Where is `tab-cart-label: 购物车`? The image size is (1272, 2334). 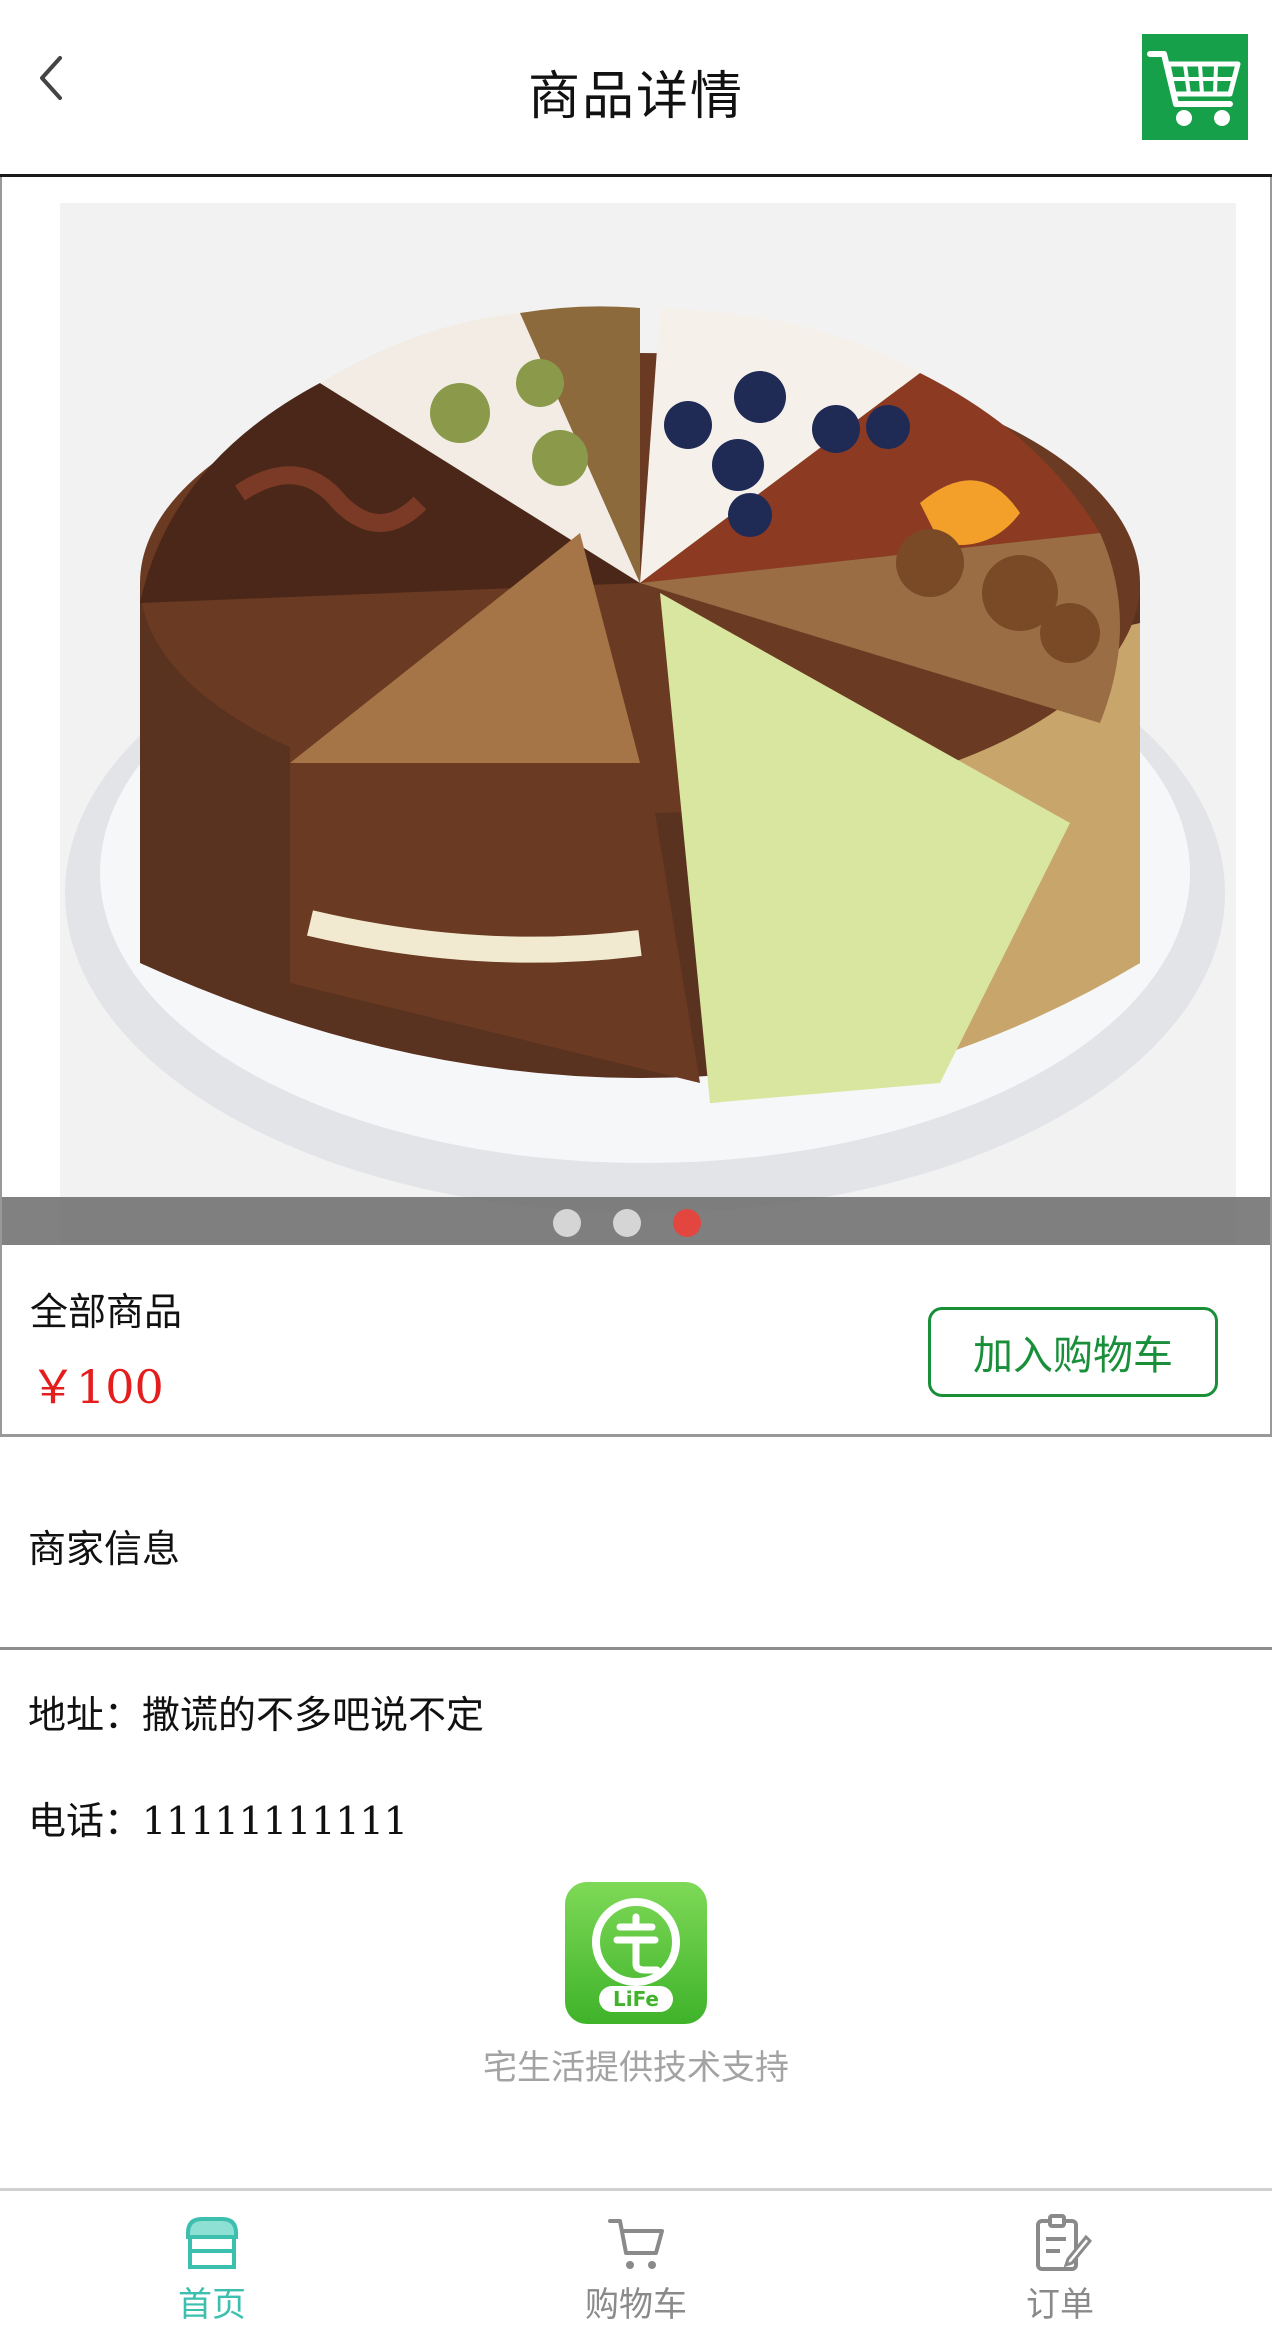
tab-cart-label: 购物车 is located at coordinates (636, 2305).